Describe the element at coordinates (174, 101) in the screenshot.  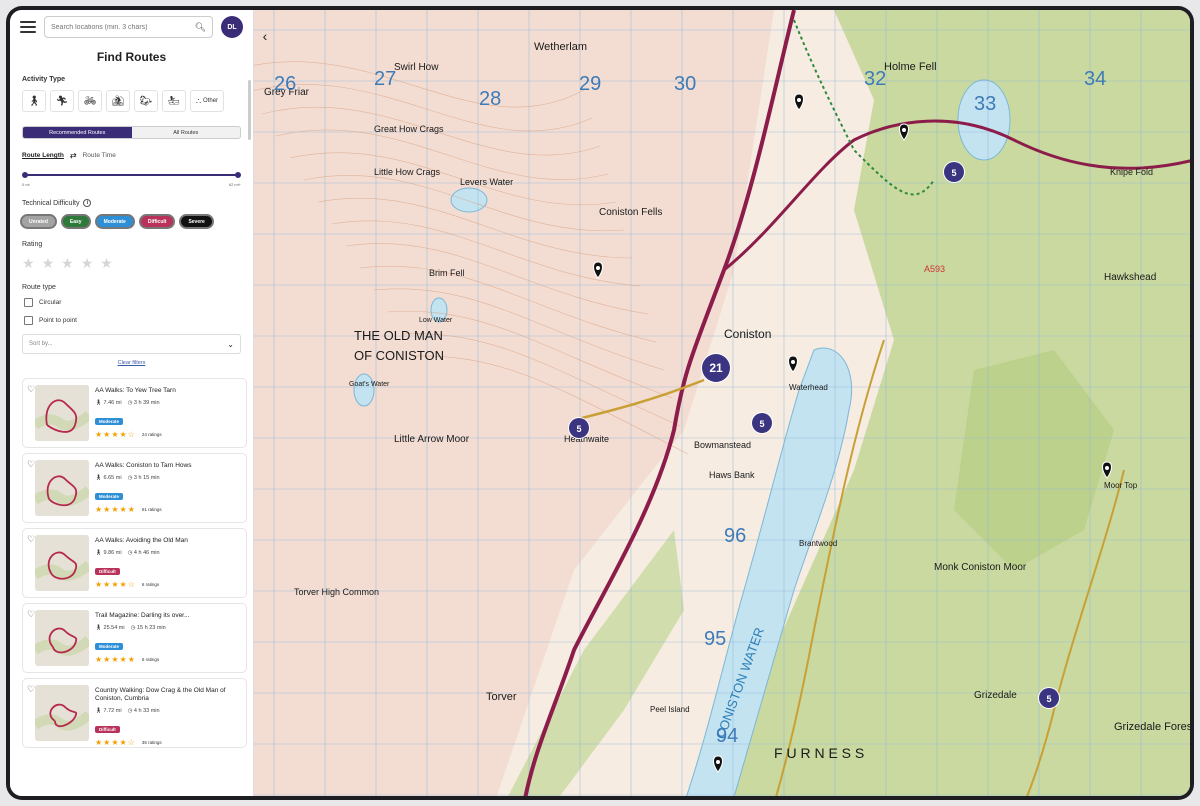
I see `water-sports-icon: 🚣︎` at that location.